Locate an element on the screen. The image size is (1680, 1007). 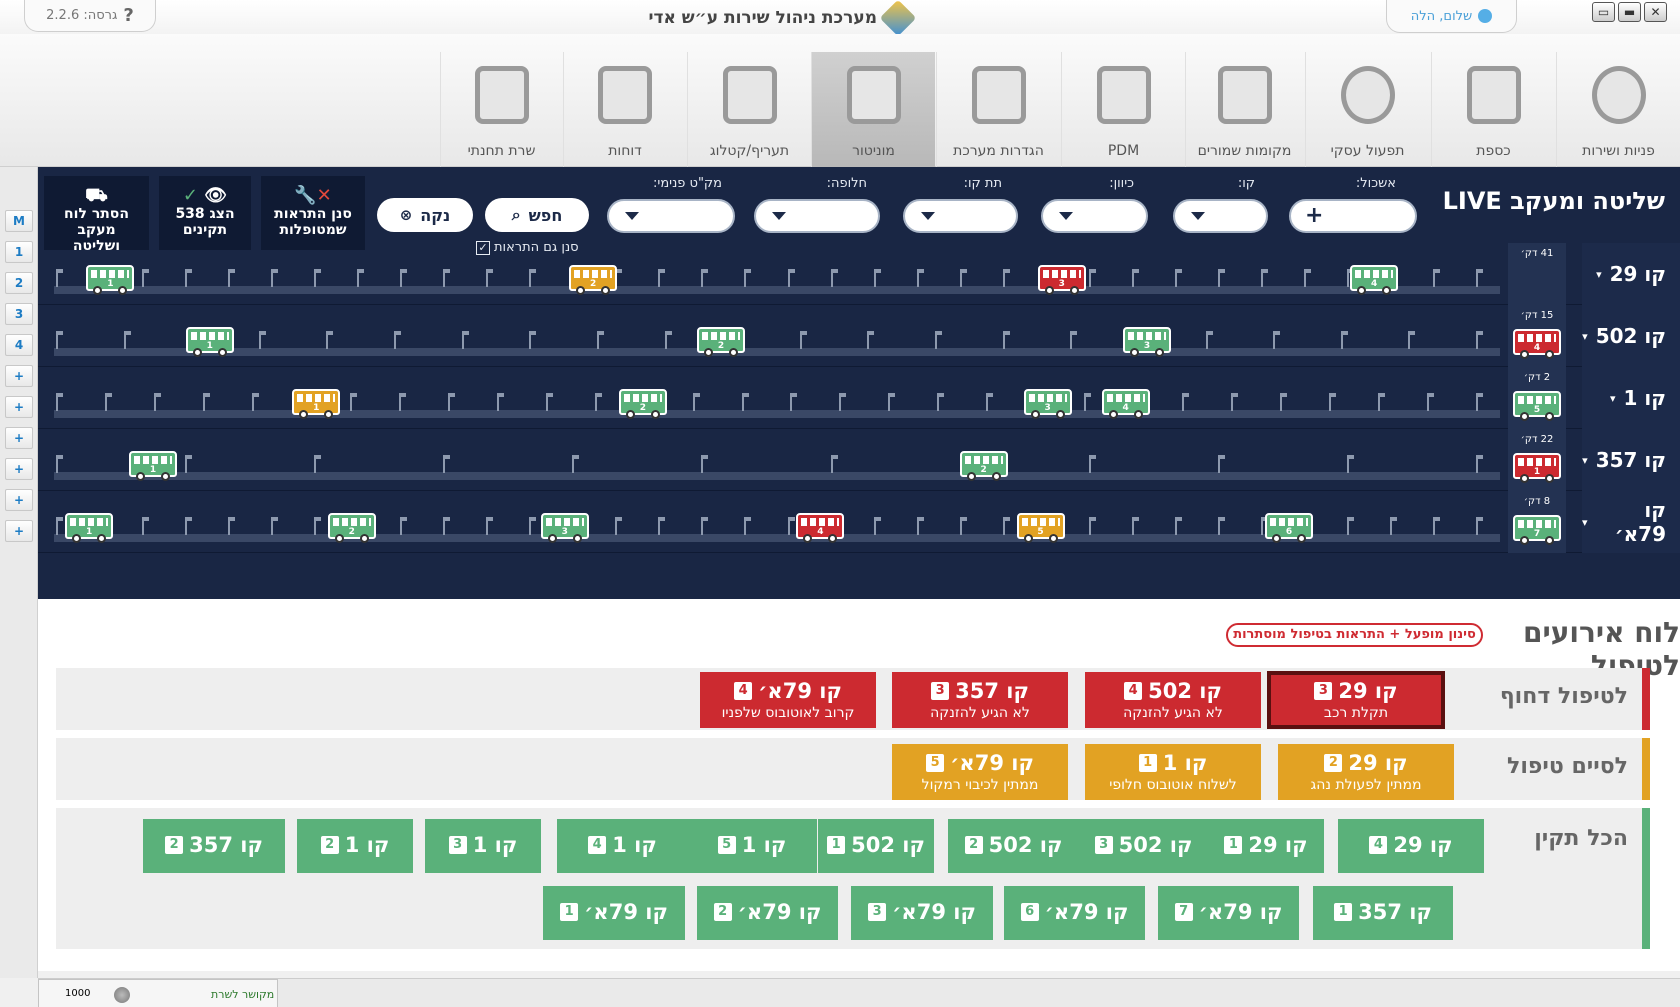
toolbar-gears-button: תפעול עסקי is located at coordinates (1367, 109).